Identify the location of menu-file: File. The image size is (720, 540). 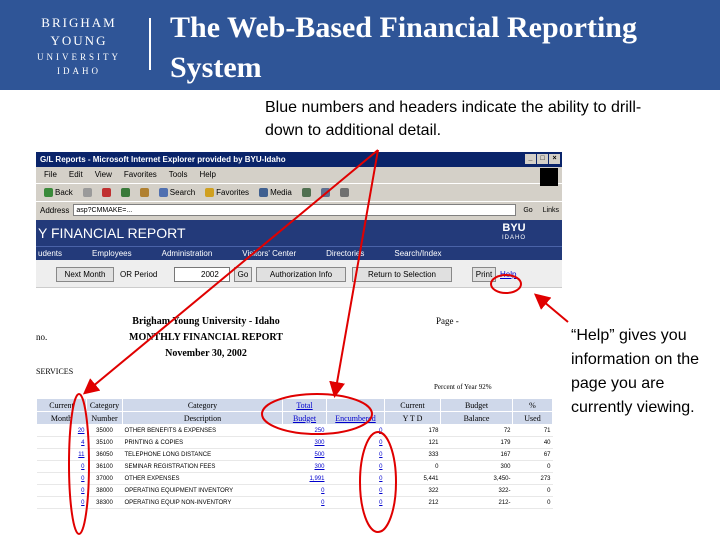
(50, 175).